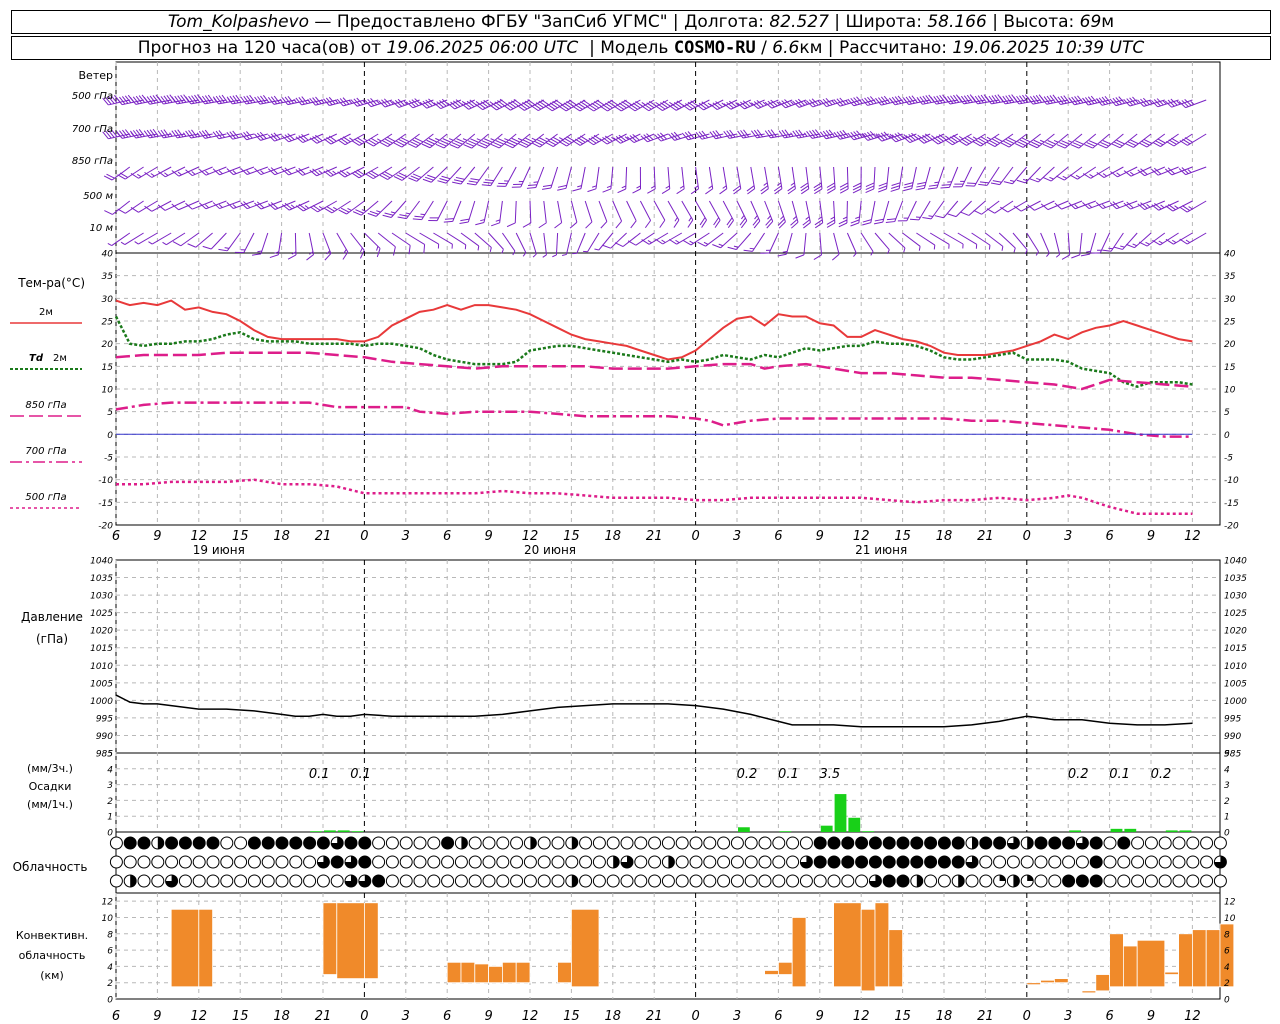 The height and width of the screenshot is (1024, 1280). I want to click on conv-ytick-left: 4, so click(110, 968).